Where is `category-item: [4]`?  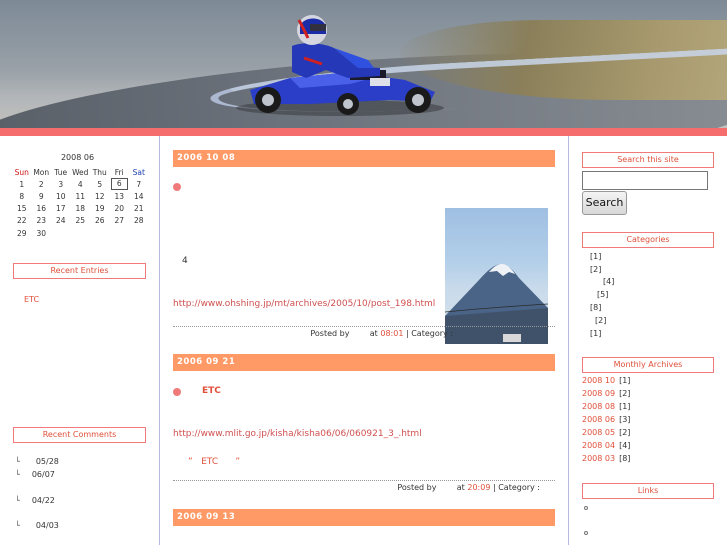 category-item: [4] is located at coordinates (608, 281).